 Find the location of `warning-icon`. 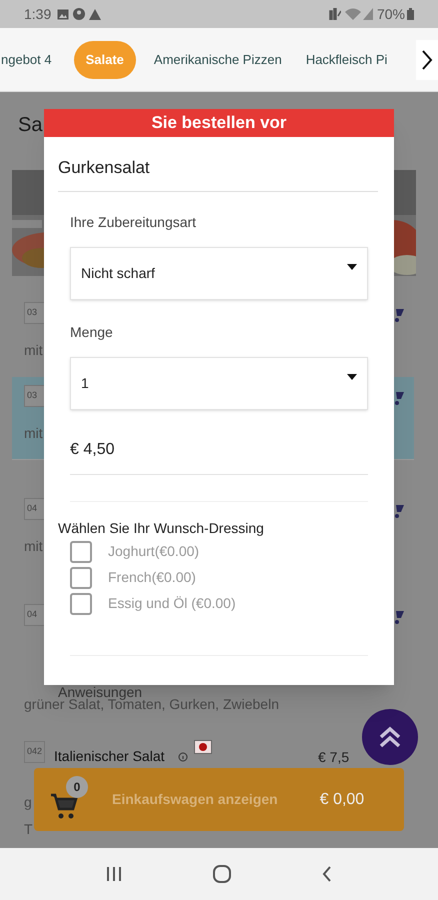

warning-icon is located at coordinates (95, 14).